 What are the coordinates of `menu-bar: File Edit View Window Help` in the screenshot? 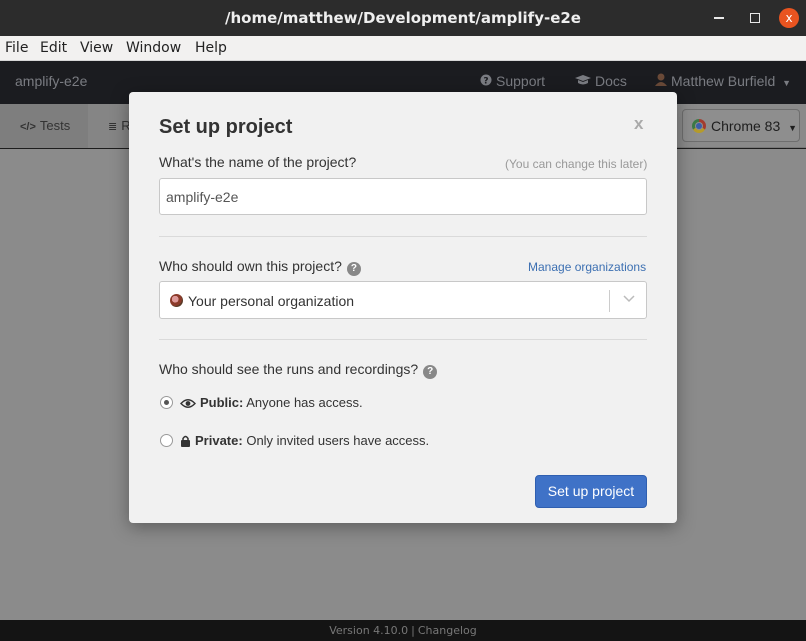 It's located at (403, 48).